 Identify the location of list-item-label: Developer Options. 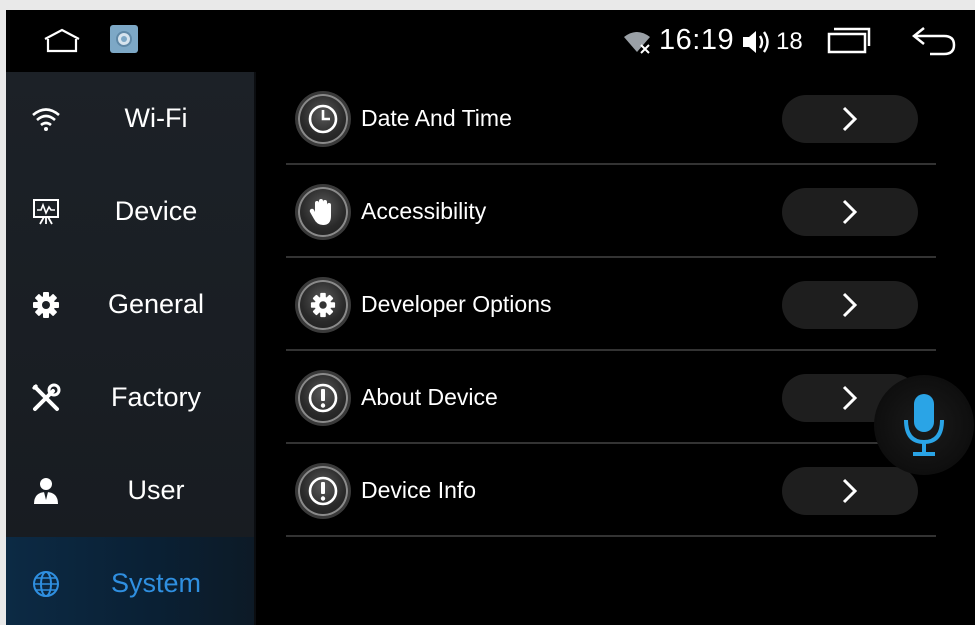
(456, 304).